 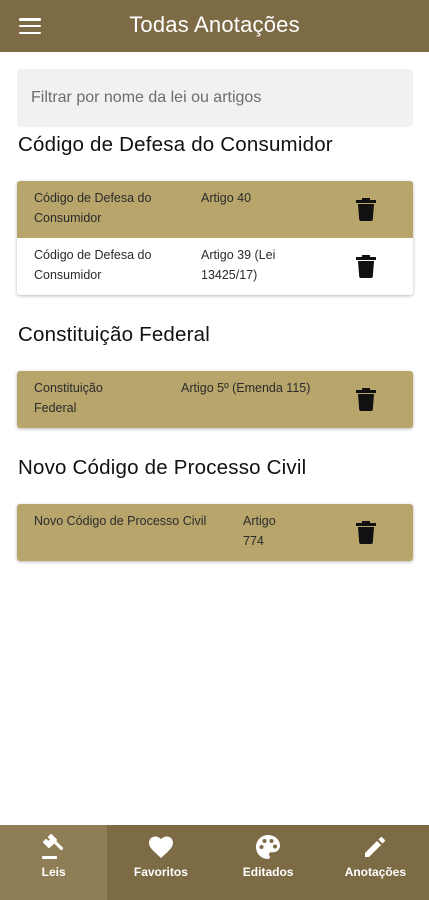 I want to click on annotation-law: Novo Código de Processo Civil, so click(x=120, y=521).